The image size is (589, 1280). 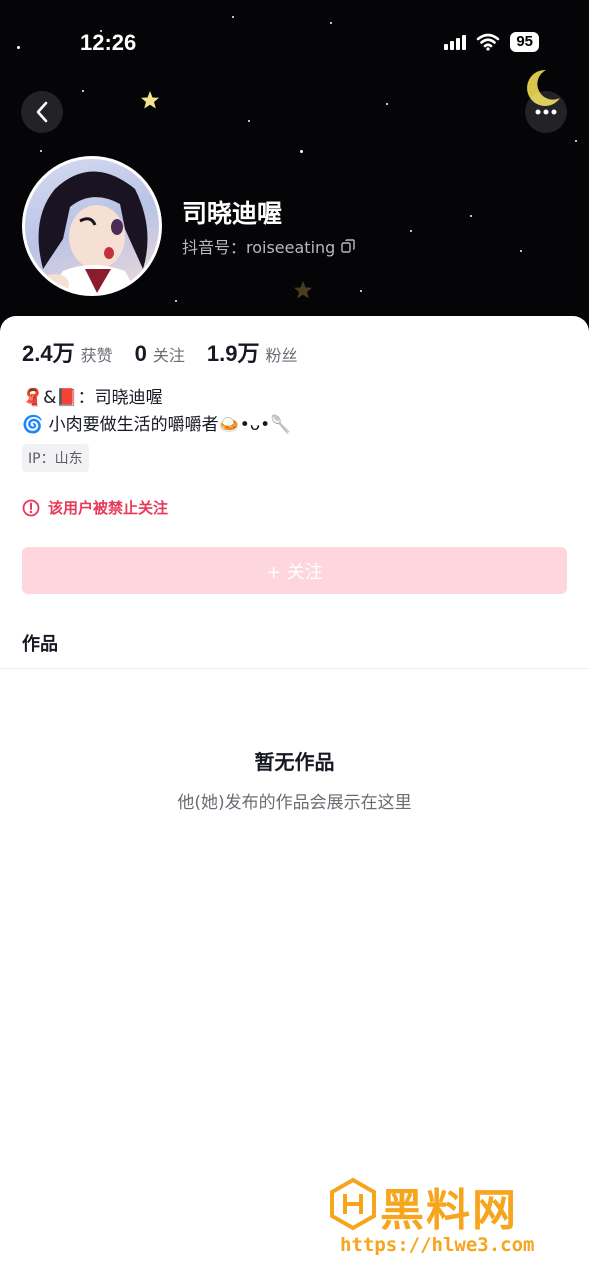 I want to click on followers-count: 1.9万, so click(x=233, y=352).